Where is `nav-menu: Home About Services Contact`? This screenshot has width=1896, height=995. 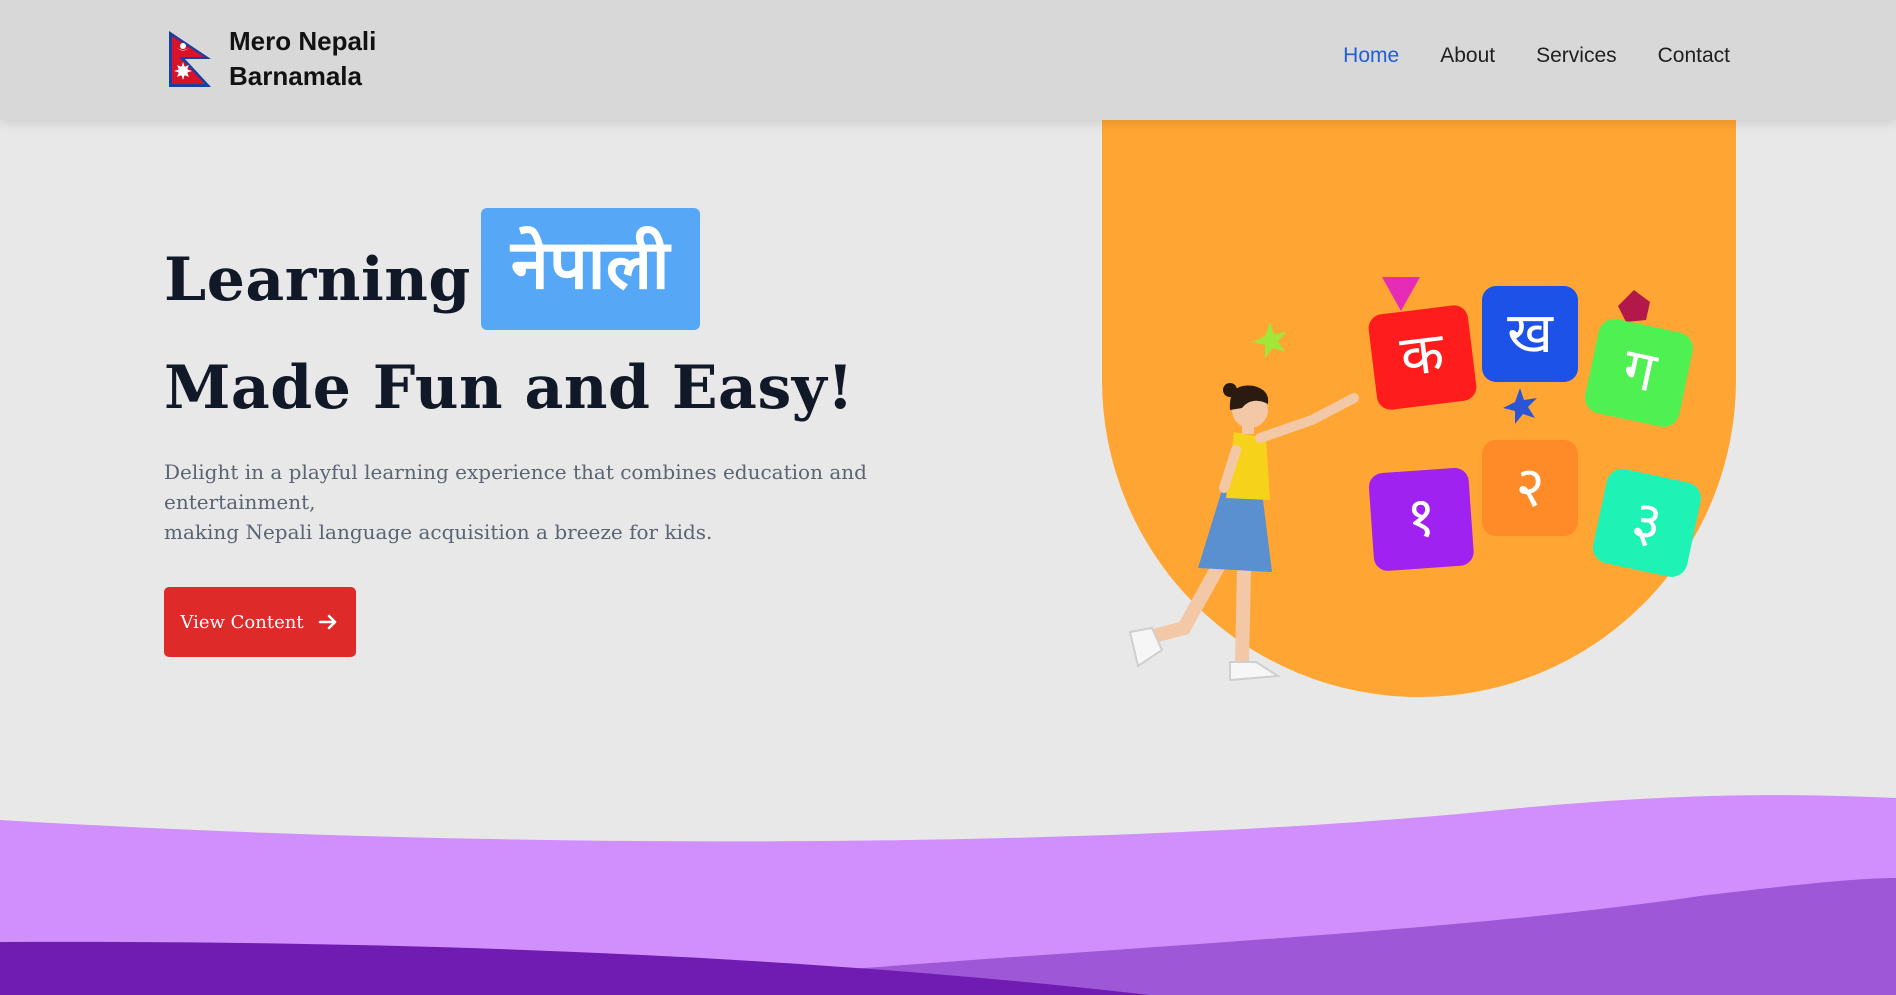 nav-menu: Home About Services Contact is located at coordinates (1516, 56).